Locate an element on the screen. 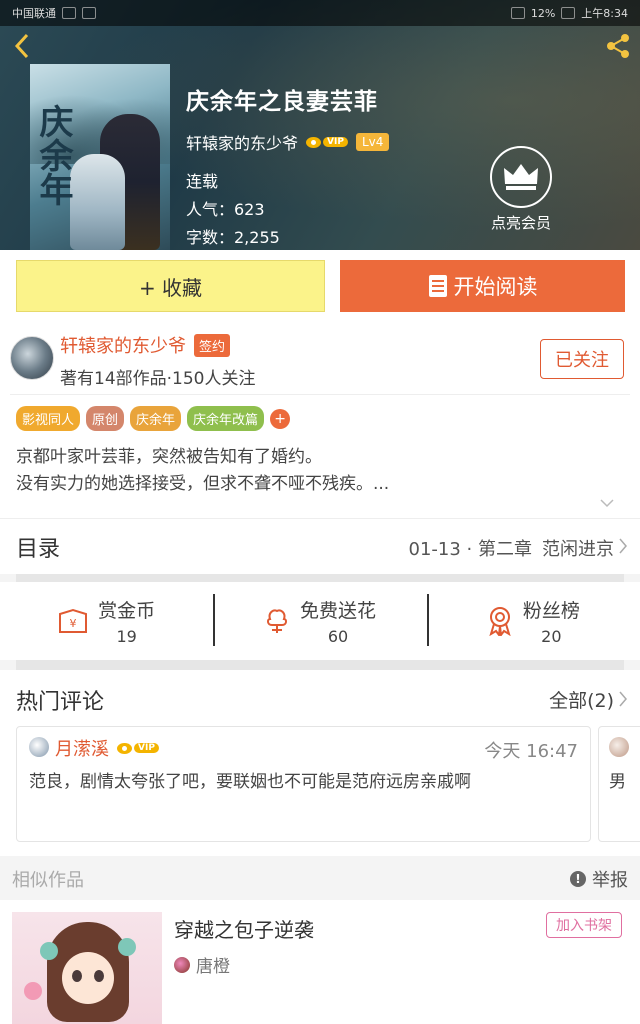  book-title: 庆余年之良妻芸菲 is located at coordinates (282, 102).